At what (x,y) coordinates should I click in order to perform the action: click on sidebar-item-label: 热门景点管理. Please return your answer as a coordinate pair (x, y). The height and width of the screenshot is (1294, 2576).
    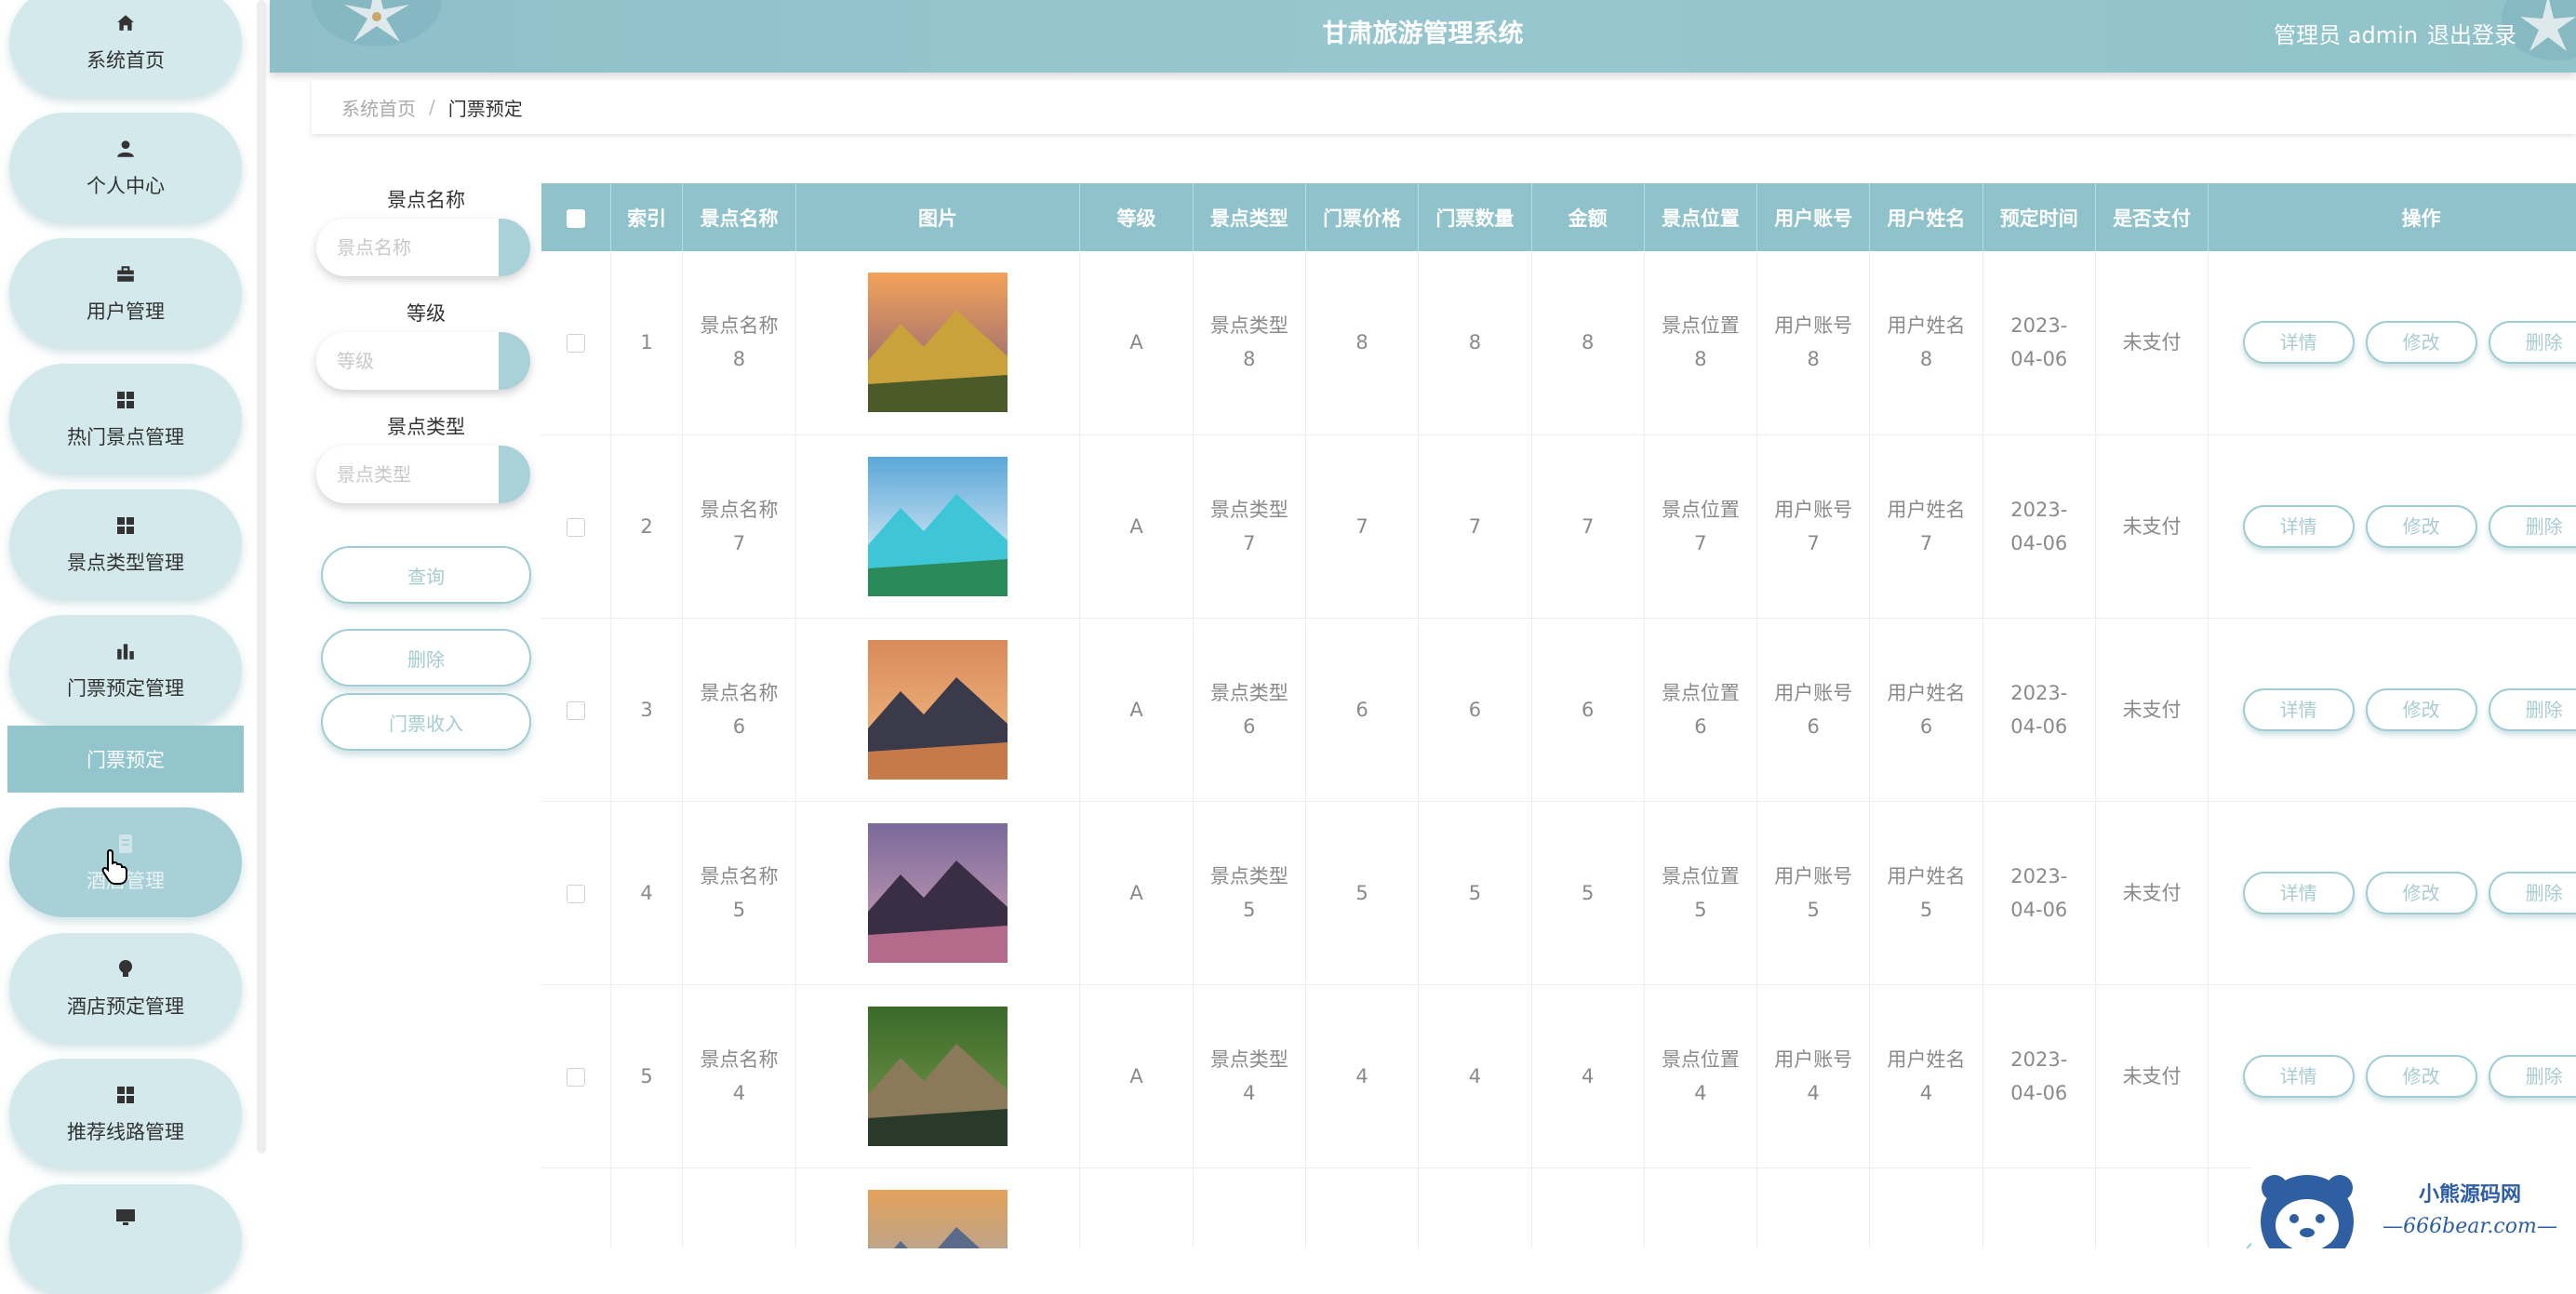
    Looking at the image, I should click on (125, 437).